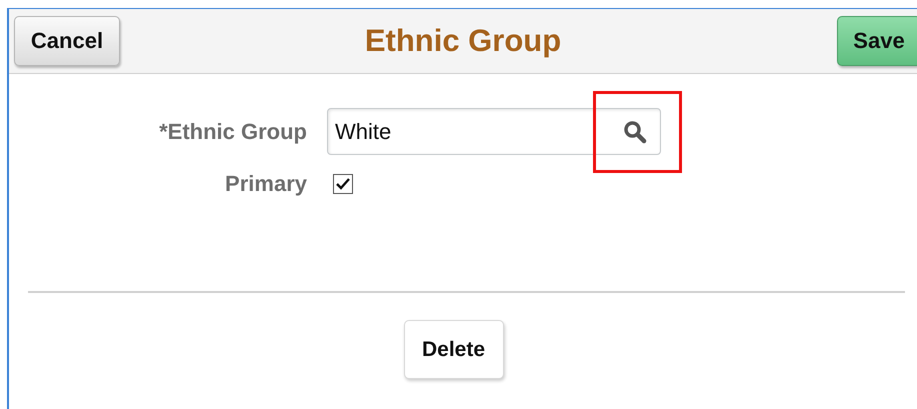 This screenshot has height=409, width=917. I want to click on cancel-button: Cancel, so click(67, 41).